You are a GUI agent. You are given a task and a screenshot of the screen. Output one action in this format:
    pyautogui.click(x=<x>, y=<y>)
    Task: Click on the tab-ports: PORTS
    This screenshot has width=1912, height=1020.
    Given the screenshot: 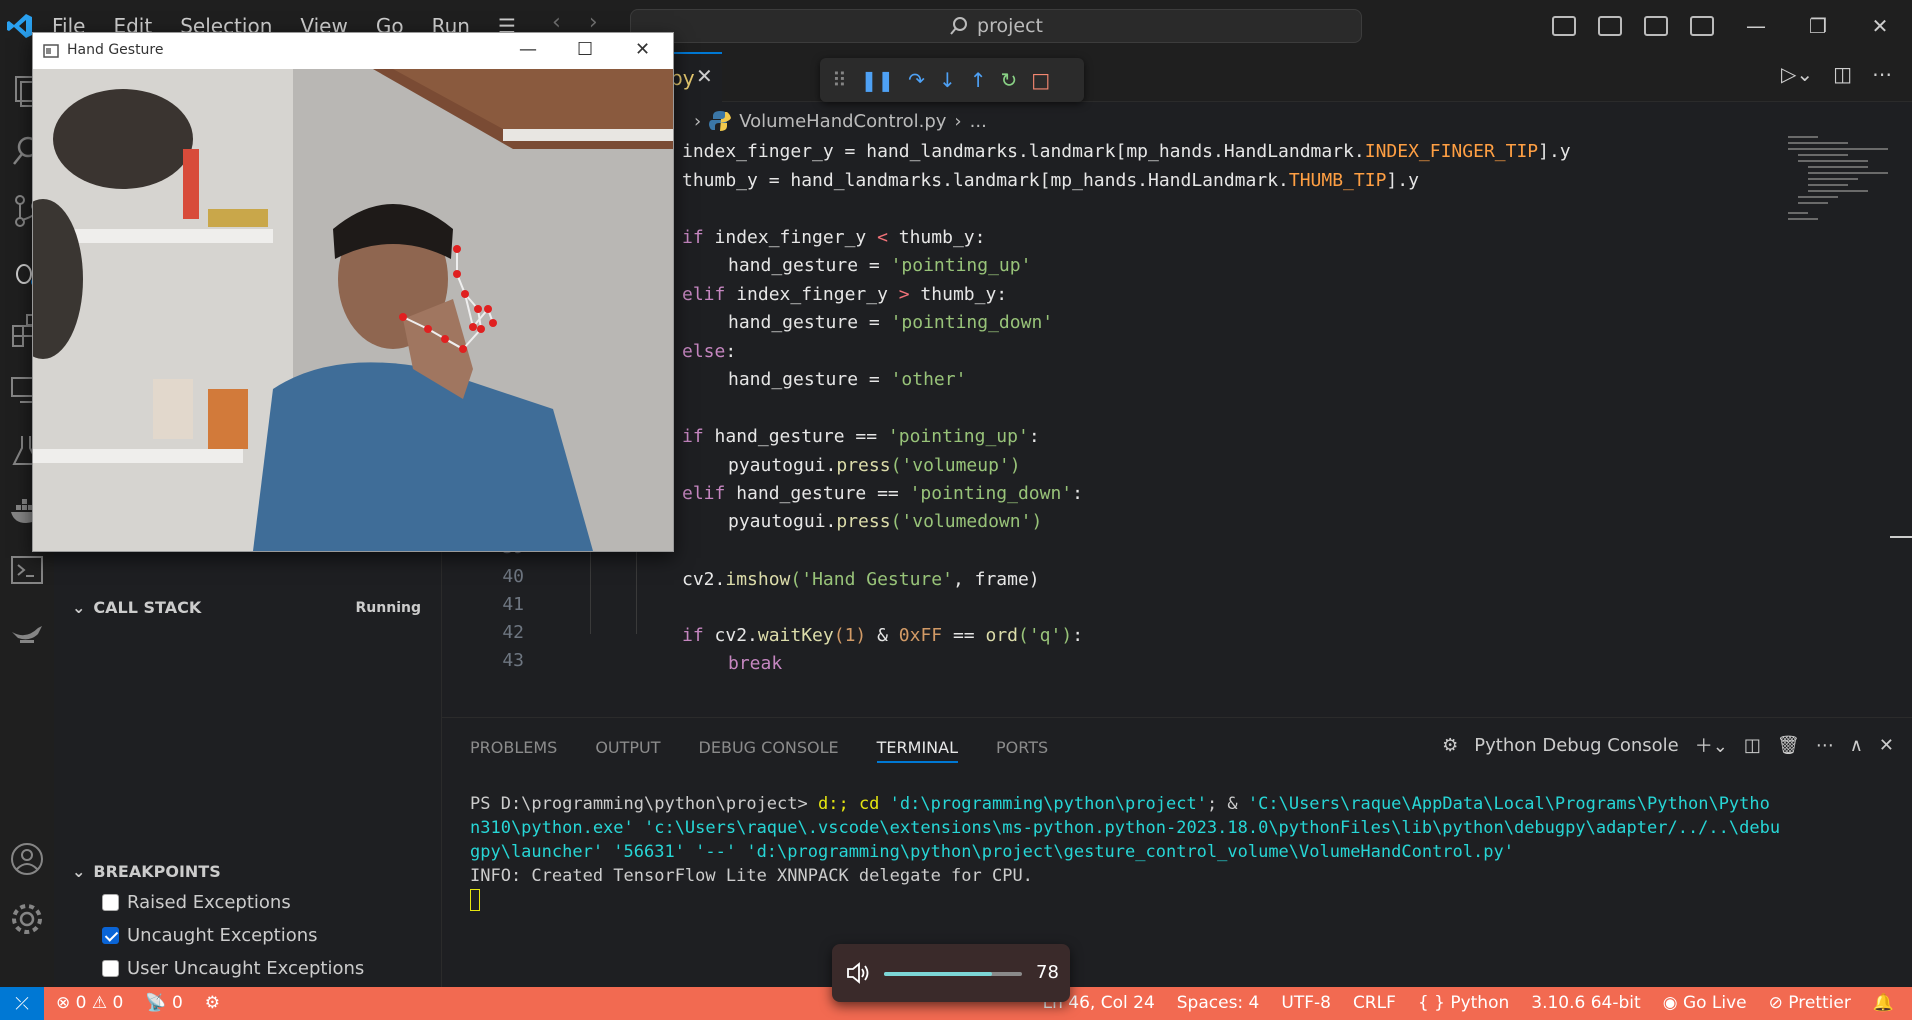 What is the action you would take?
    pyautogui.click(x=1022, y=750)
    